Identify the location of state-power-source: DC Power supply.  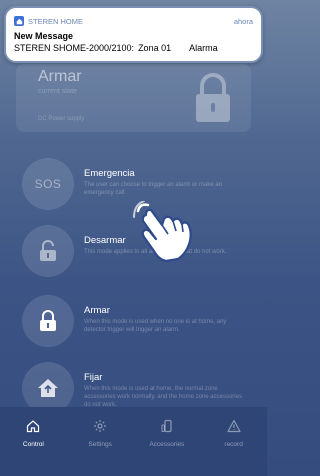
(61, 119).